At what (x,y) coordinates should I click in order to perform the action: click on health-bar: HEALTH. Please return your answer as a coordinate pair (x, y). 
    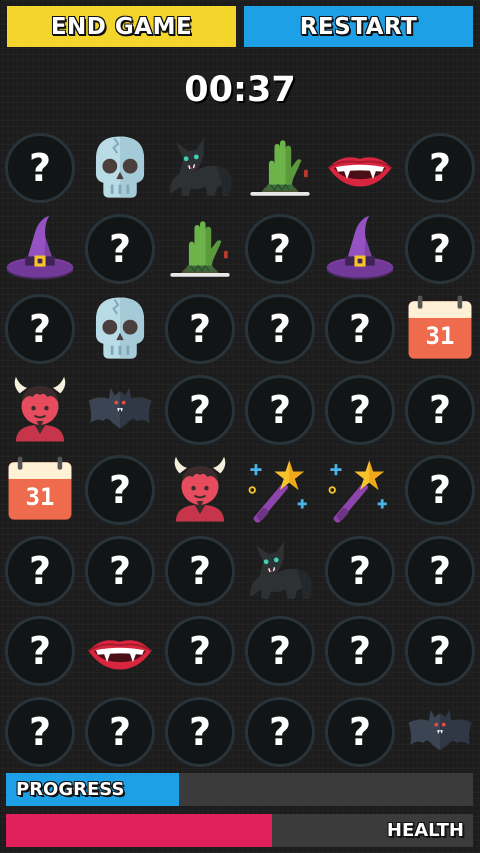
    Looking at the image, I should click on (239, 830).